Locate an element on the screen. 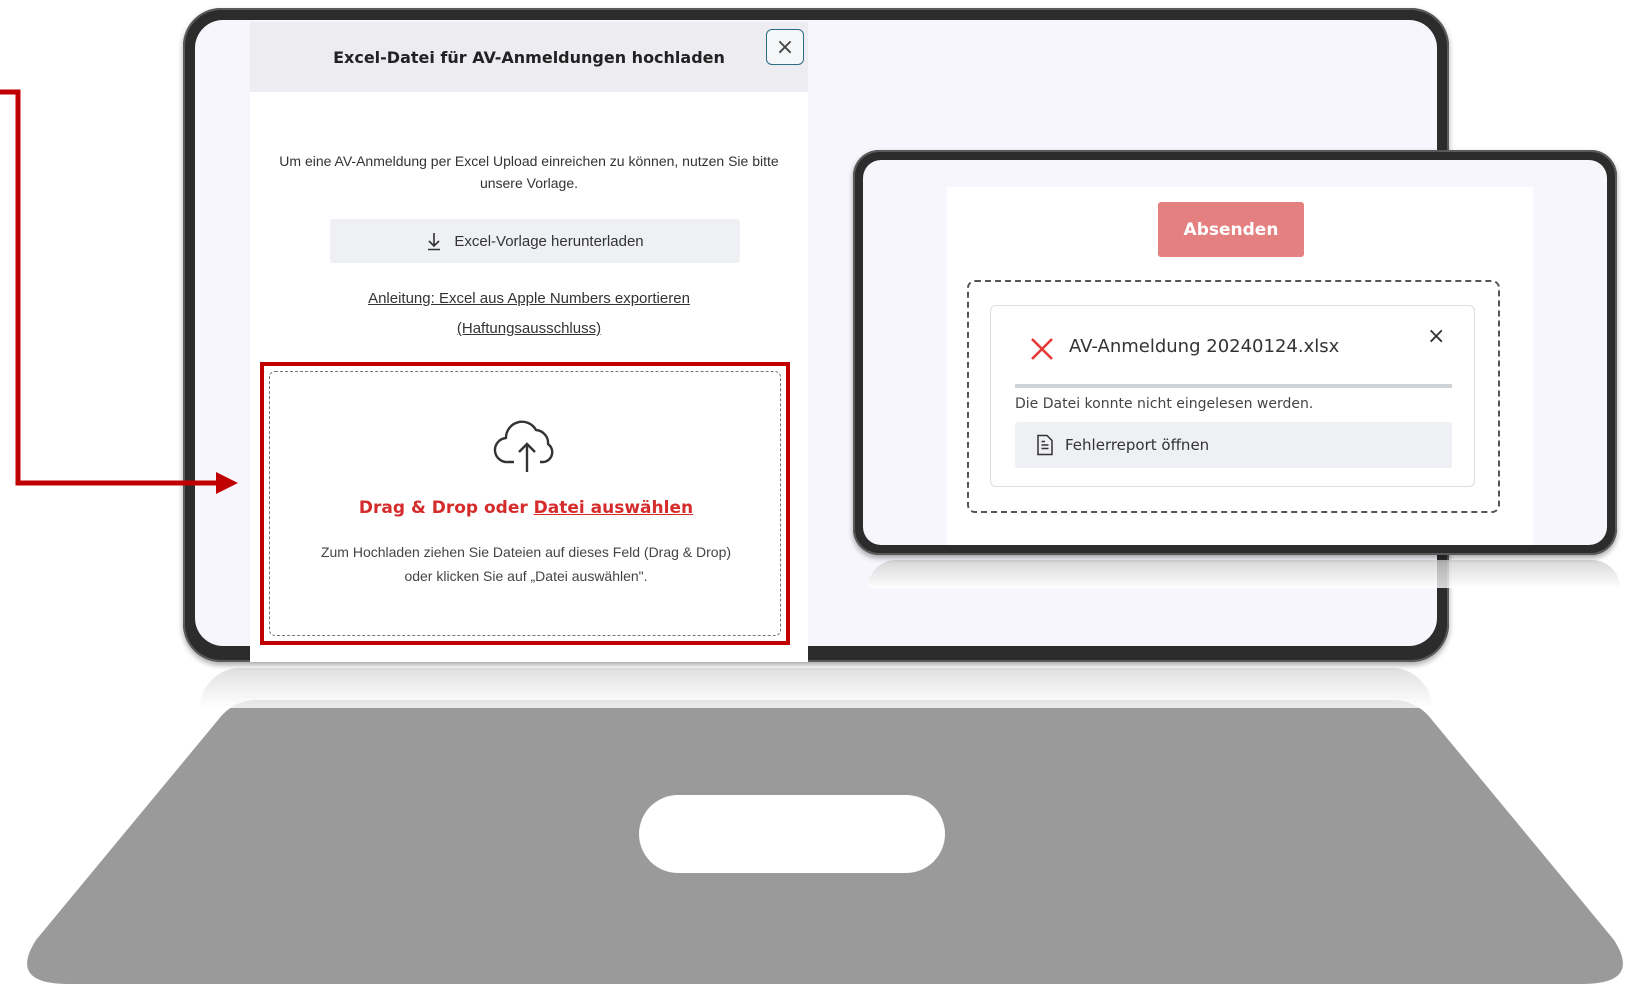  disclaimer-link: (Haftungsausschluss) is located at coordinates (529, 328).